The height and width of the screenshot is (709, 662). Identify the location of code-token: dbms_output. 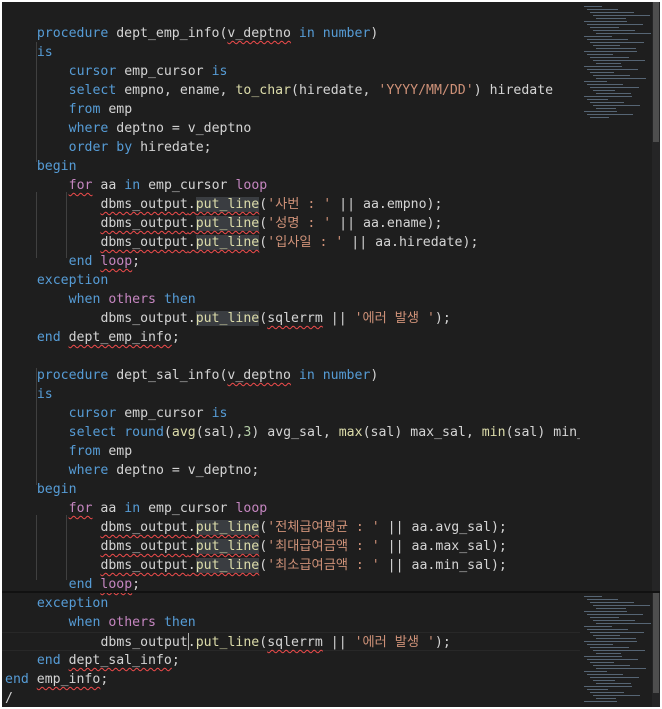
(144, 318).